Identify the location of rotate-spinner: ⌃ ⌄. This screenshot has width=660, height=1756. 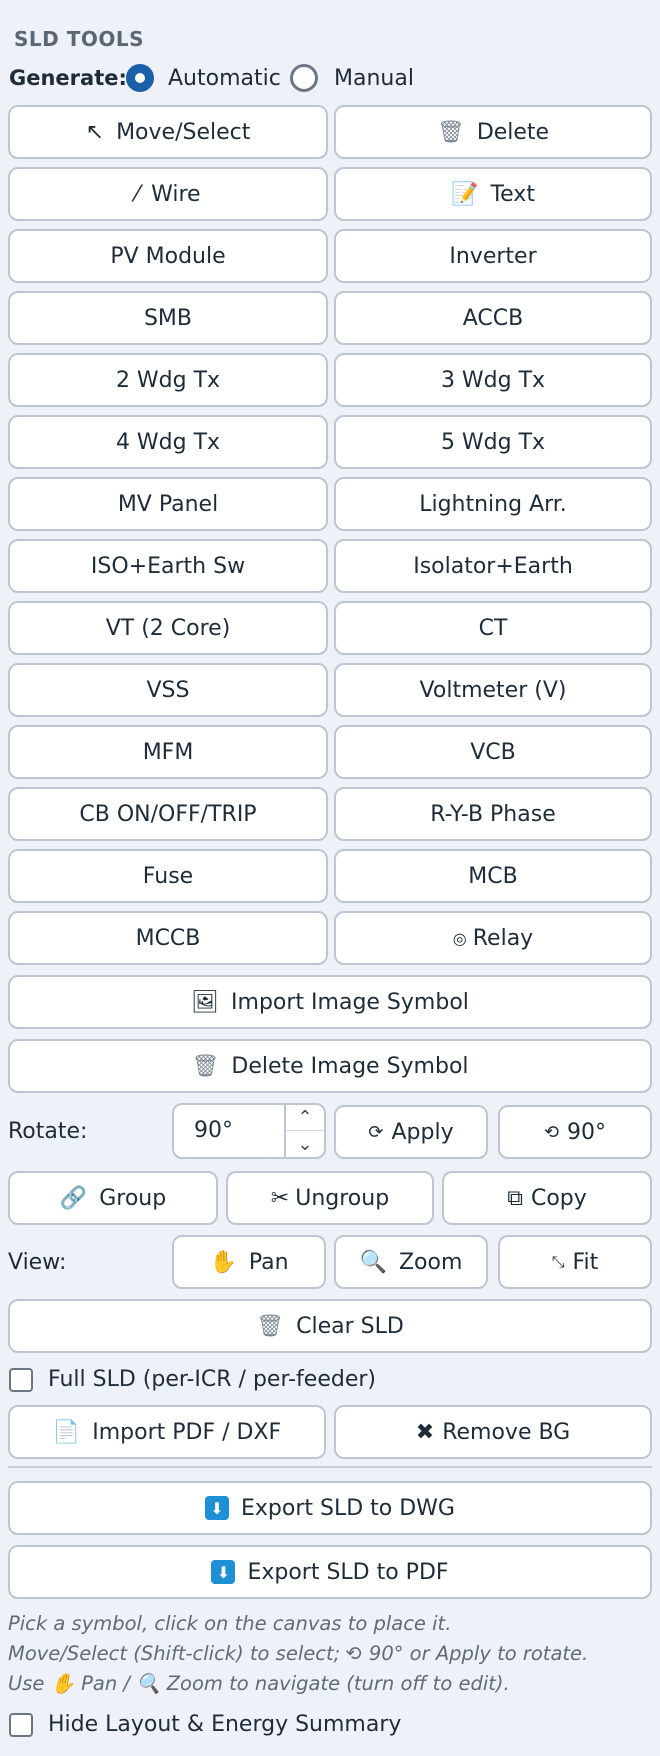
(304, 1131).